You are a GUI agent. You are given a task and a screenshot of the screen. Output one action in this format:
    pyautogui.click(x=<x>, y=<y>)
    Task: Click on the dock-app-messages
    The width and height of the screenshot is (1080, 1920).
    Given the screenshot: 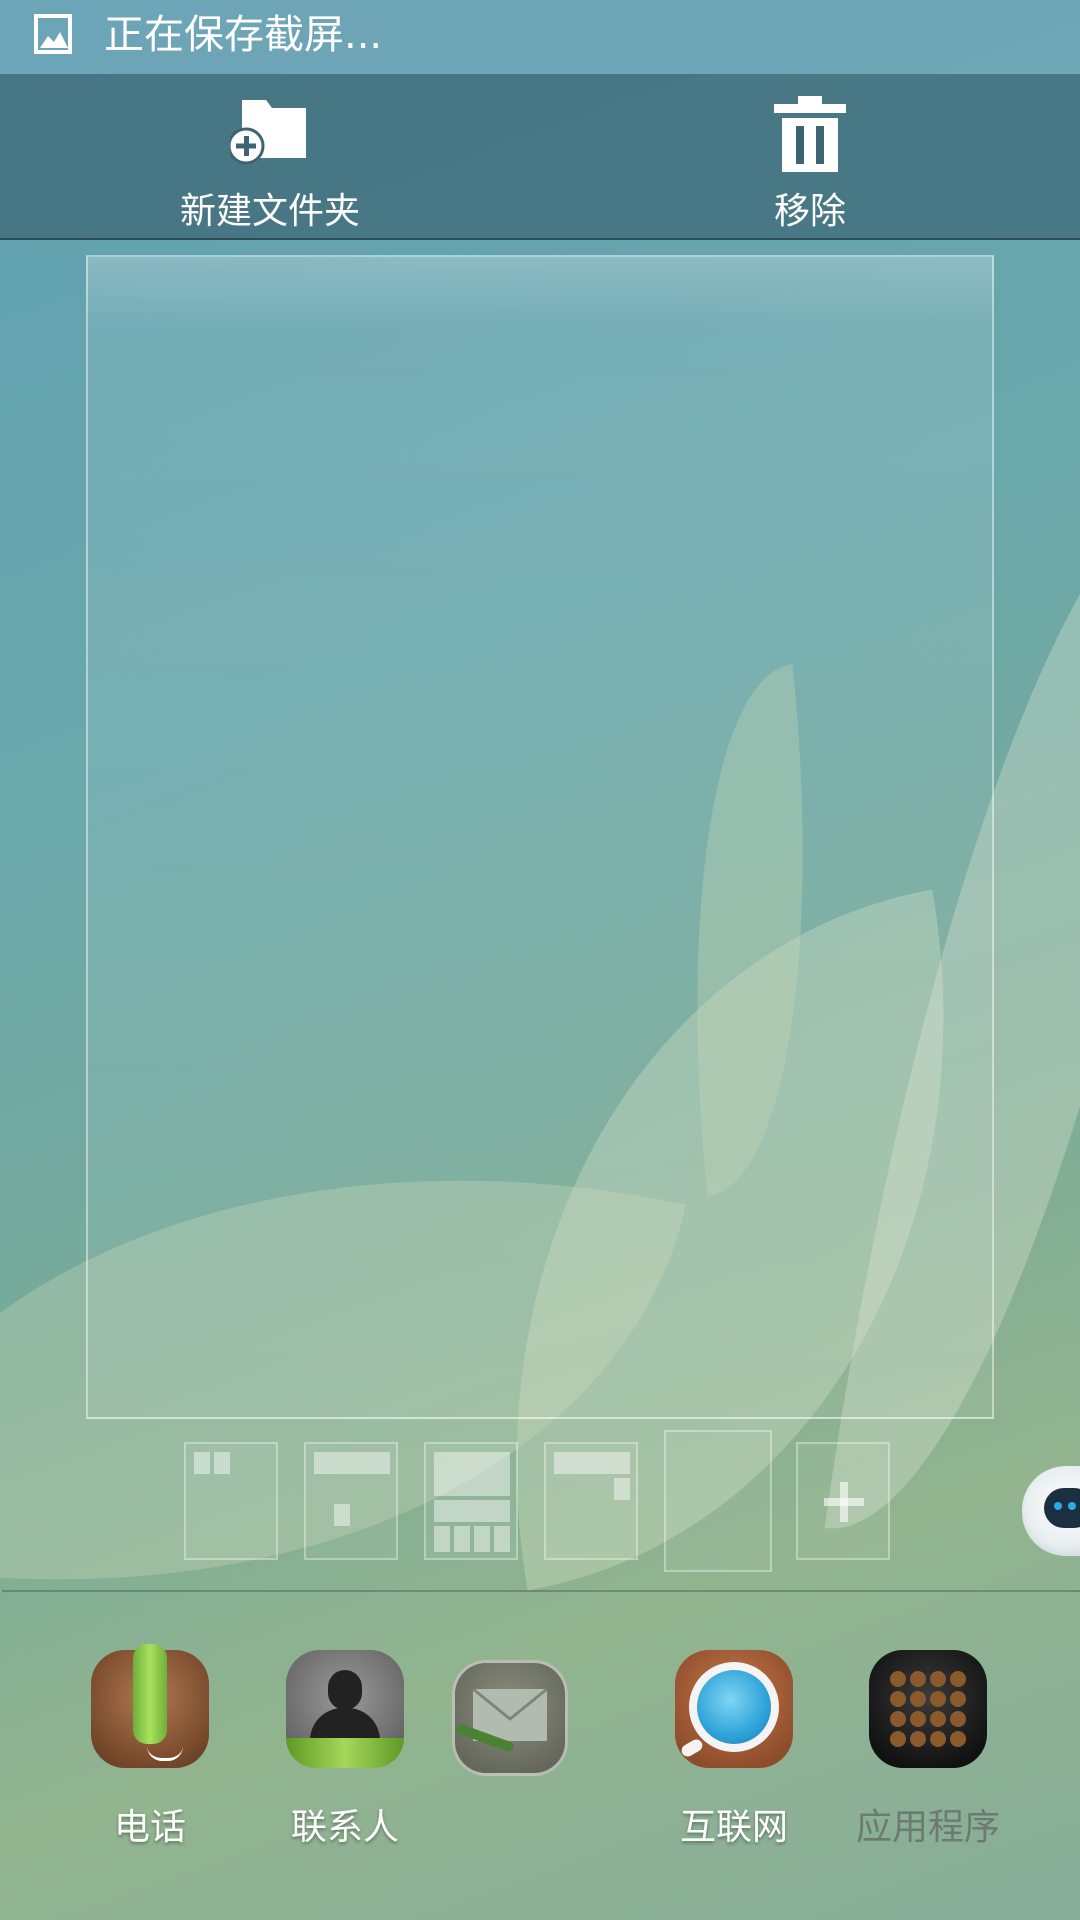 What is the action you would take?
    pyautogui.click(x=510, y=1723)
    